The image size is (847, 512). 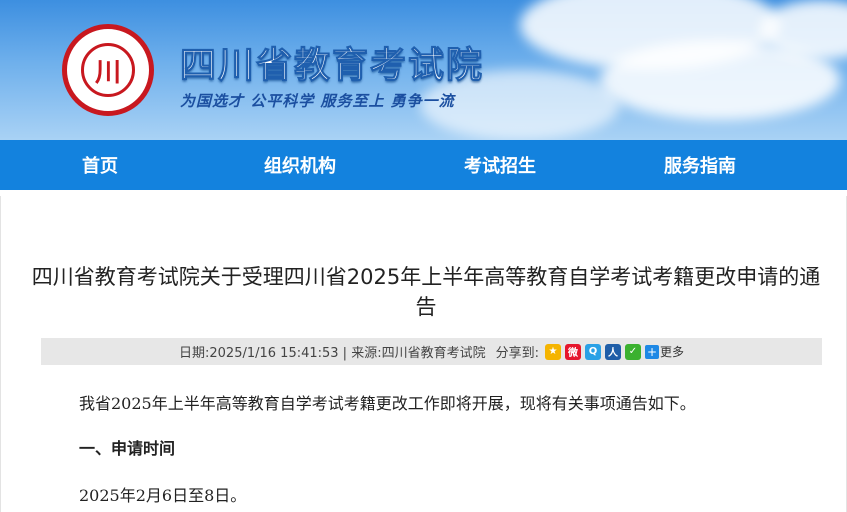 What do you see at coordinates (517, 353) in the screenshot?
I see `share-label: 分享到:` at bounding box center [517, 353].